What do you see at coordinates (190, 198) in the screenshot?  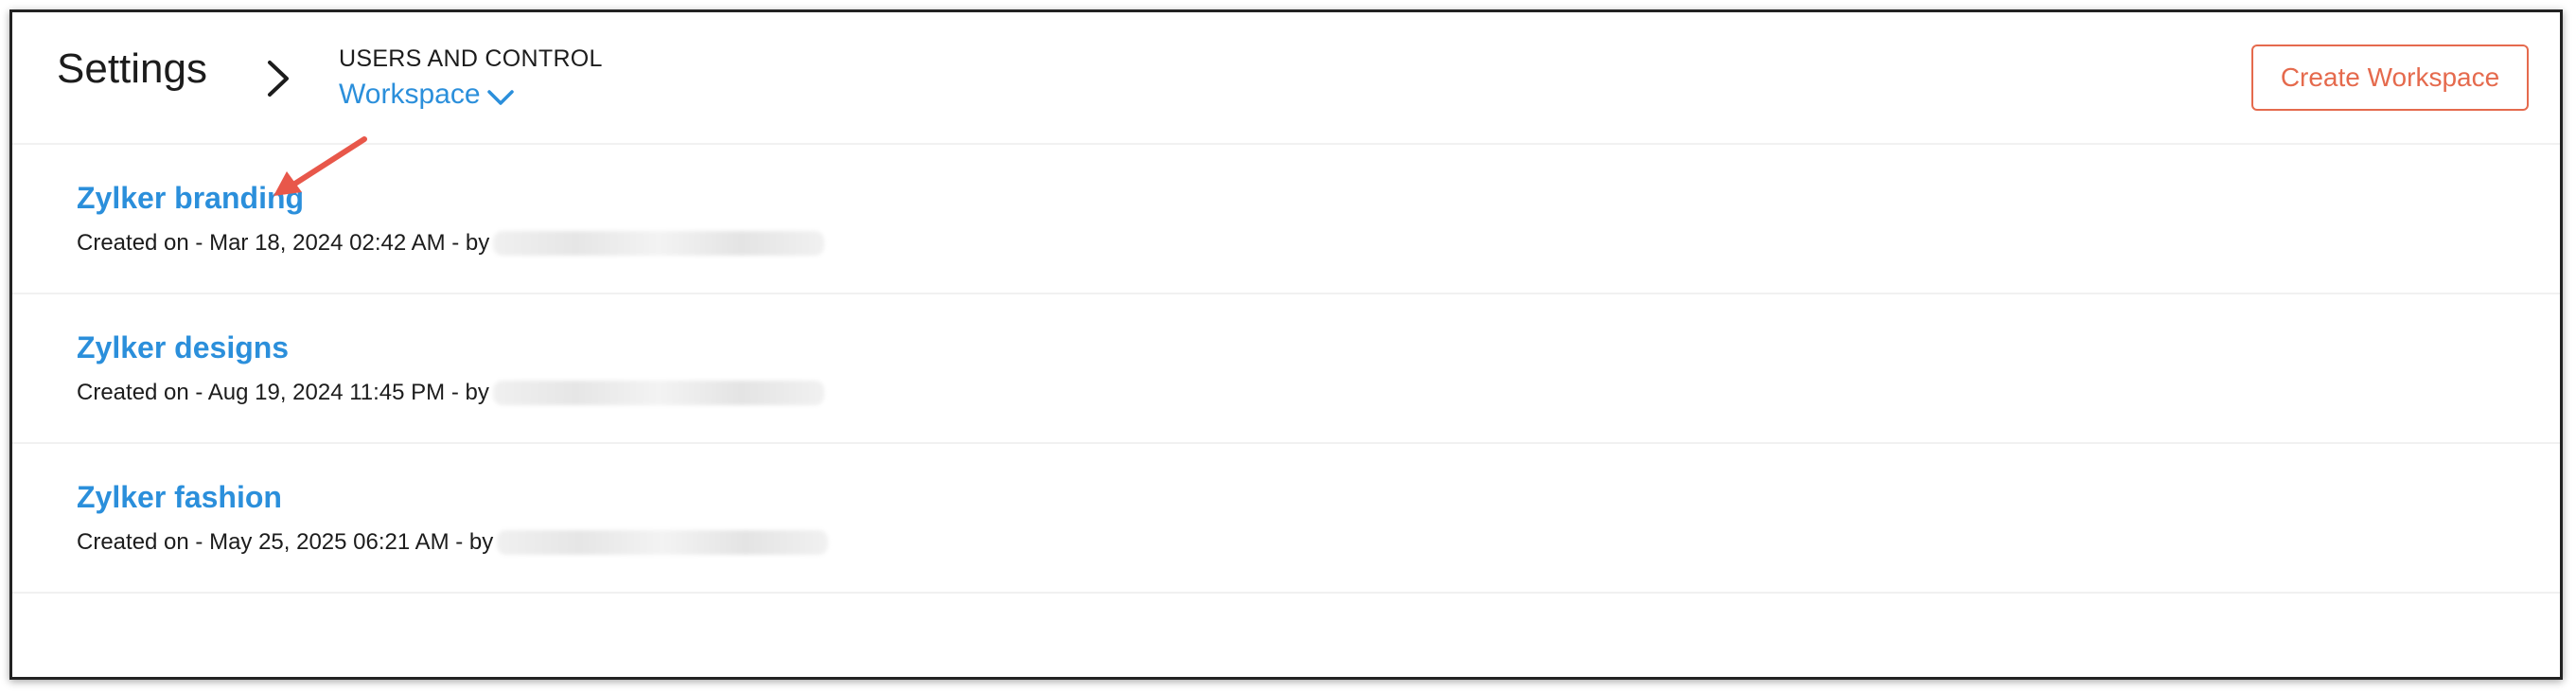 I see `workspace-name: Zylker branding` at bounding box center [190, 198].